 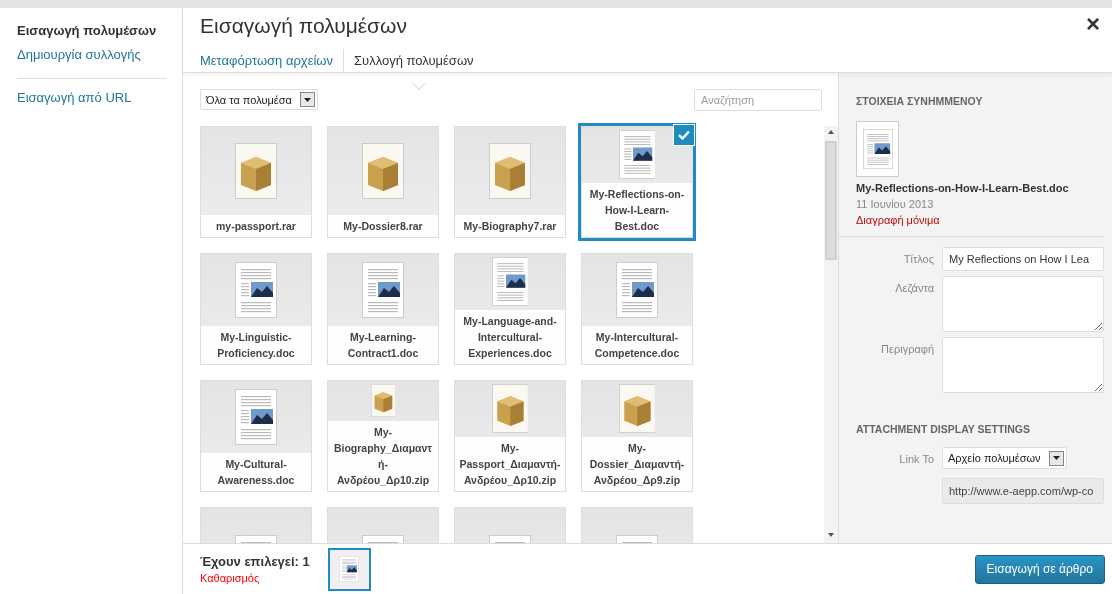 I want to click on filter-dropdown: Όλα τα πολυμέσα, so click(x=259, y=99).